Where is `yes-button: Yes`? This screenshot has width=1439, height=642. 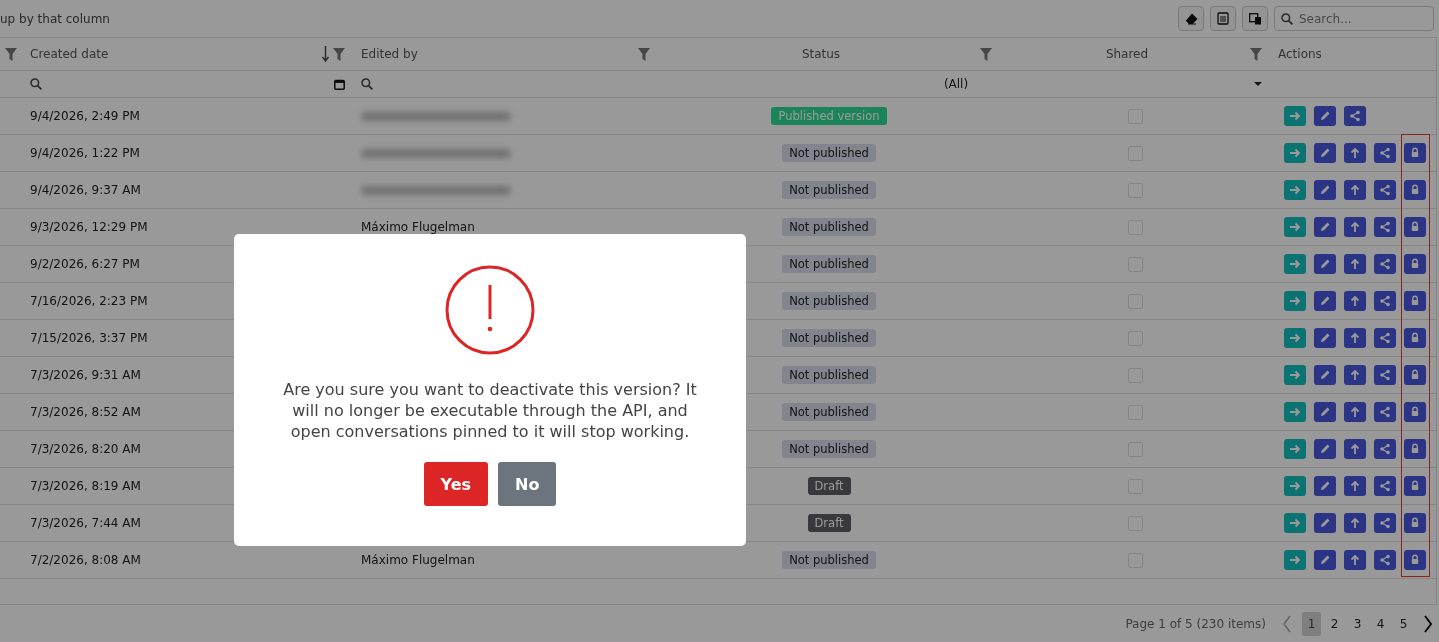 yes-button: Yes is located at coordinates (456, 484).